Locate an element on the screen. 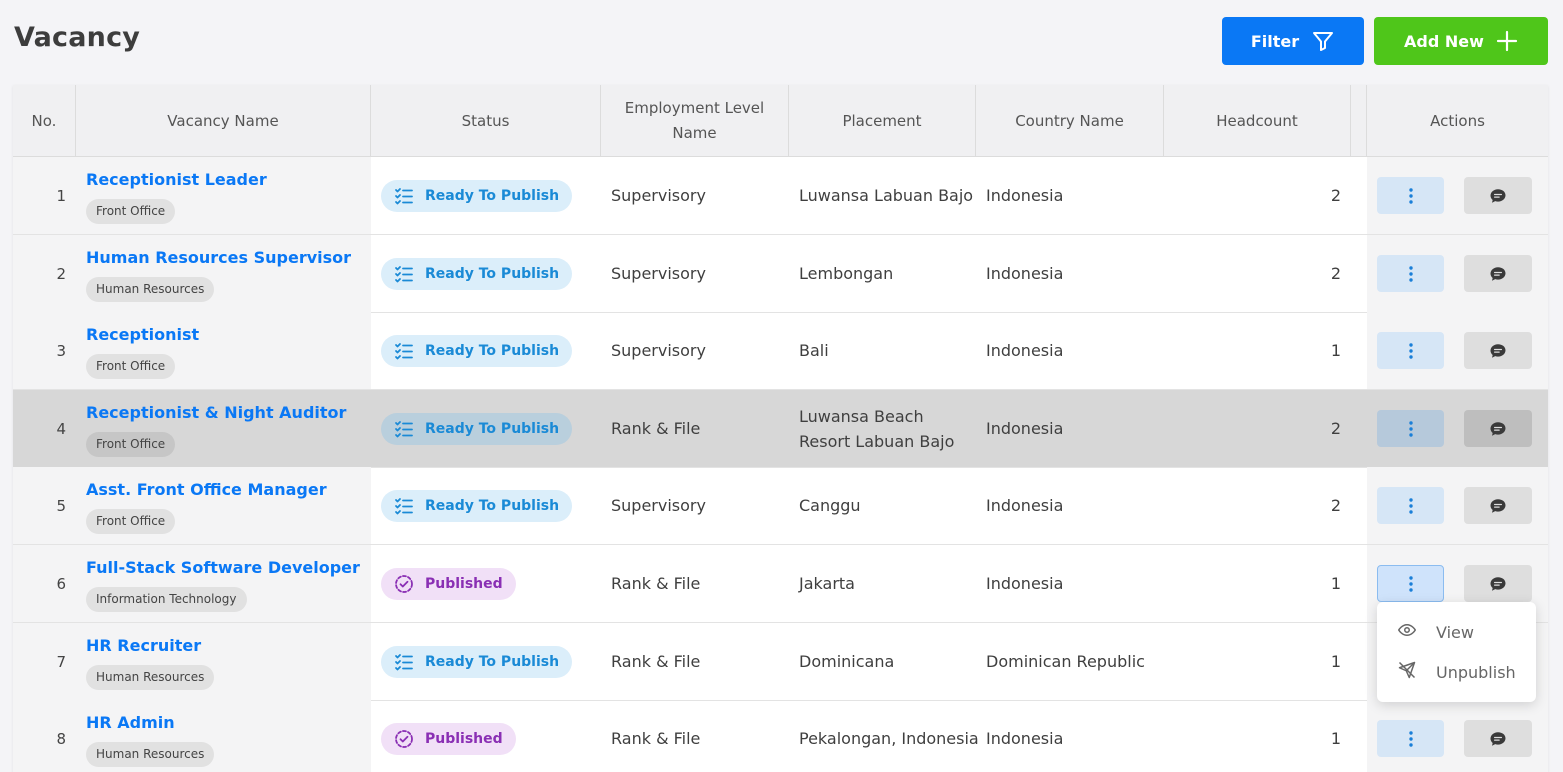 The width and height of the screenshot is (1563, 772). column-header-placement: Placement is located at coordinates (882, 121).